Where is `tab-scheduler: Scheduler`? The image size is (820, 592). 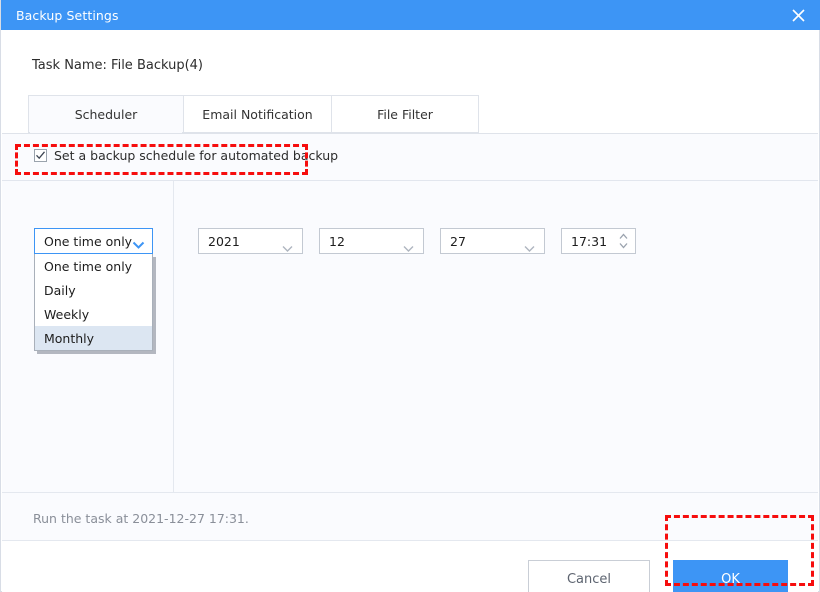
tab-scheduler: Scheduler is located at coordinates (105, 114).